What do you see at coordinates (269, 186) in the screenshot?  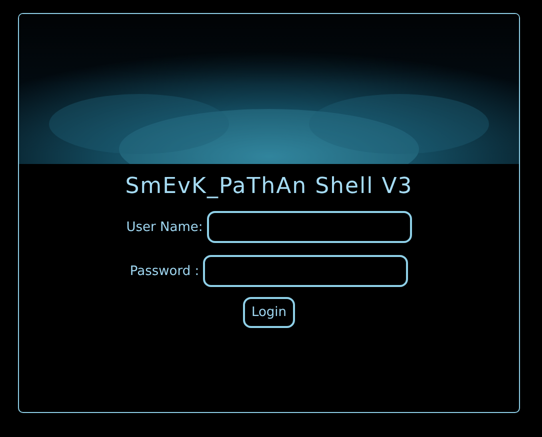 I see `page-title: SmEvK_PaThAn Shell V3` at bounding box center [269, 186].